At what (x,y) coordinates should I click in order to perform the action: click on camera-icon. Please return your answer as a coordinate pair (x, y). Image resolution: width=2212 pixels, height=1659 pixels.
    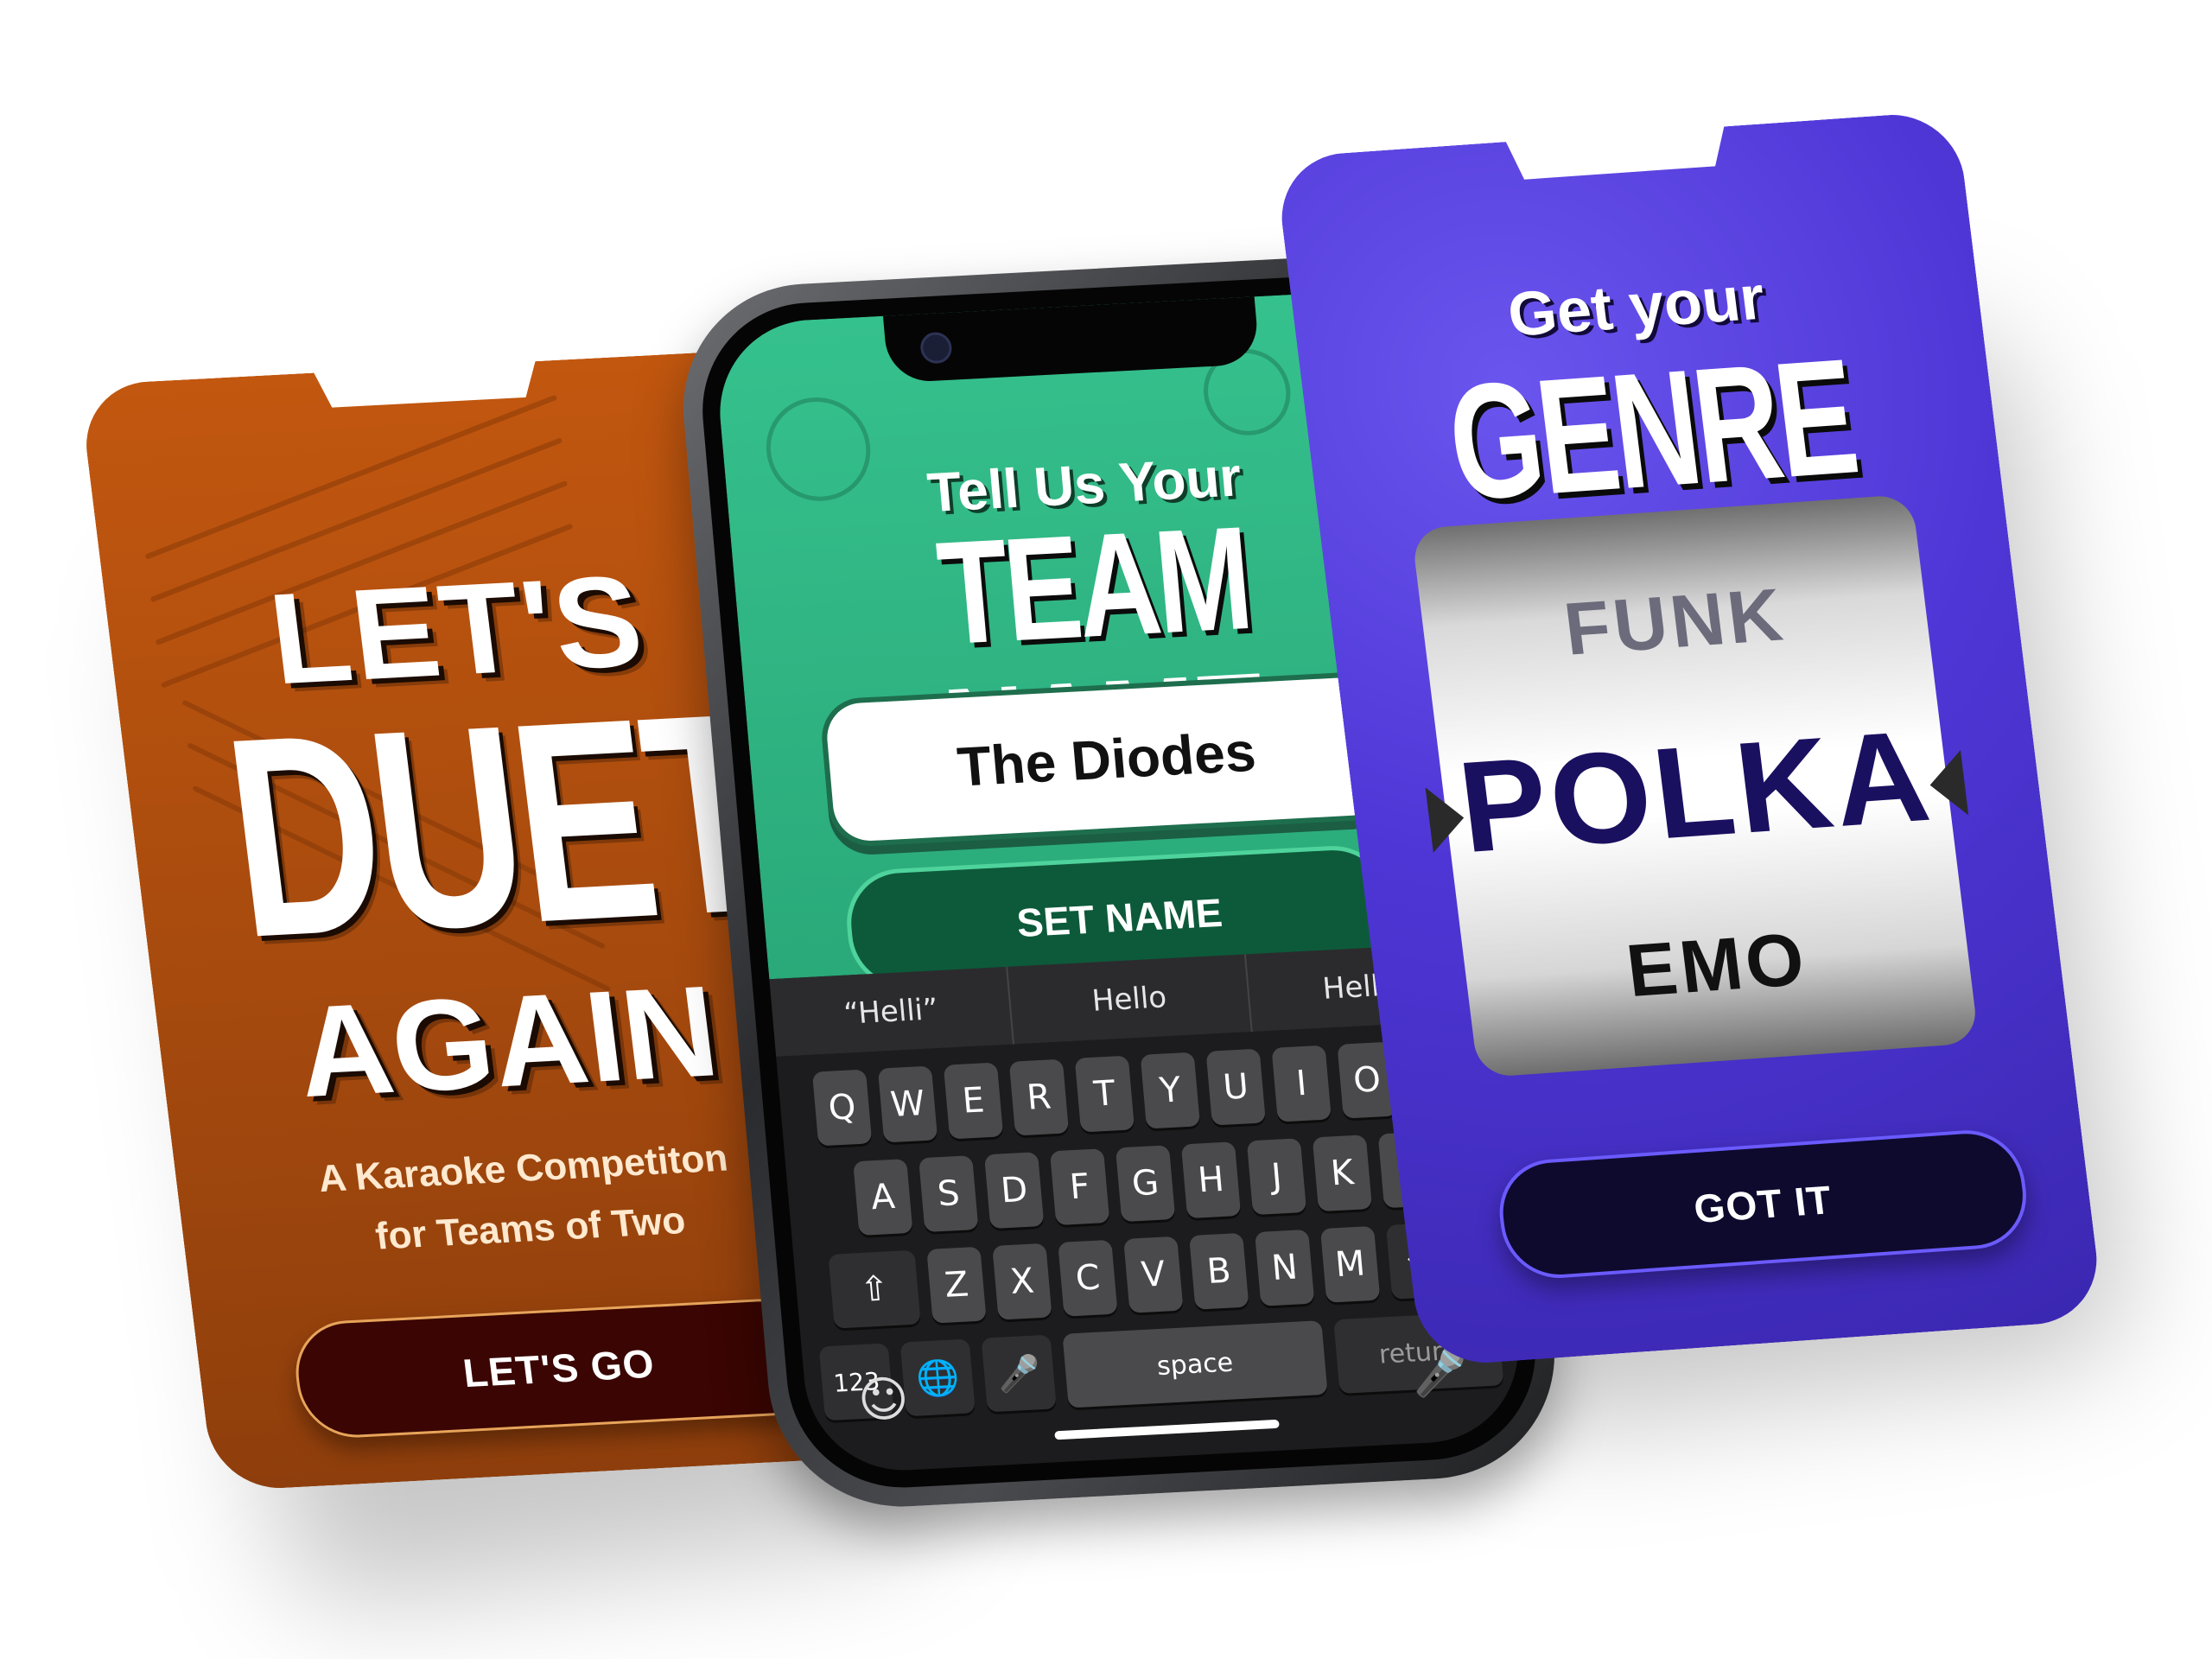
    Looking at the image, I should click on (936, 348).